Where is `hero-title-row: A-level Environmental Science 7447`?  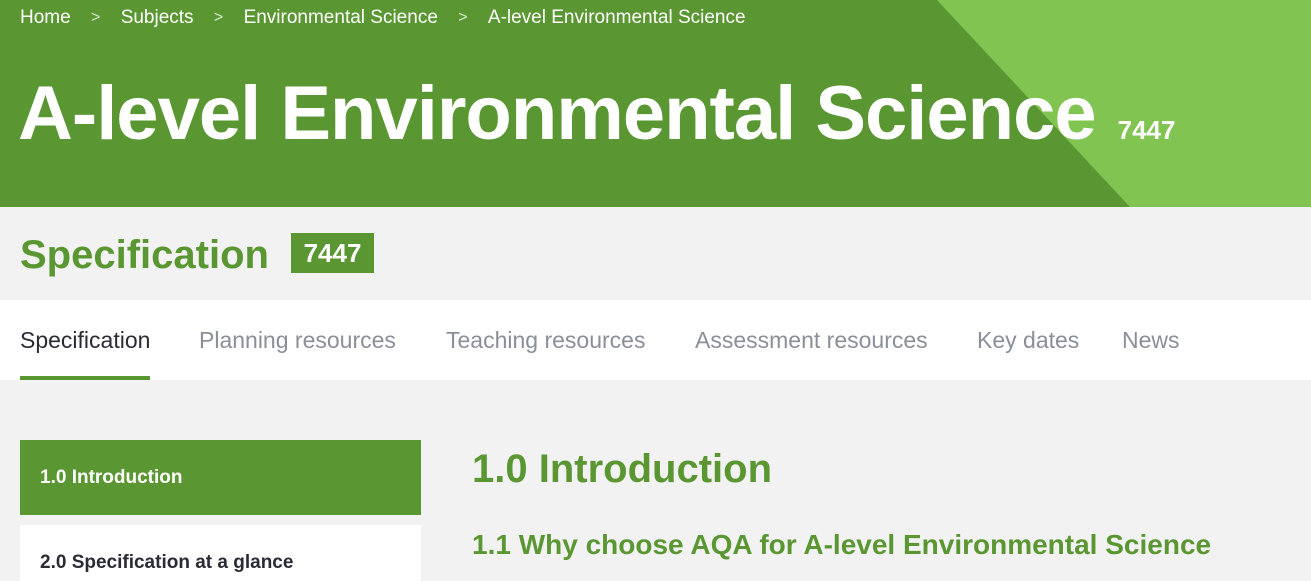 hero-title-row: A-level Environmental Science 7447 is located at coordinates (596, 114).